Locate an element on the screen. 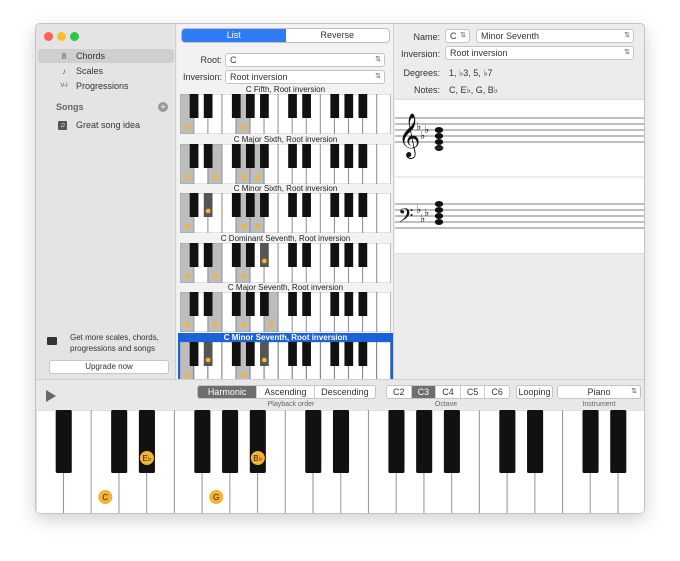 The height and width of the screenshot is (561, 680). sidebar-item-label: Chords is located at coordinates (91, 56).